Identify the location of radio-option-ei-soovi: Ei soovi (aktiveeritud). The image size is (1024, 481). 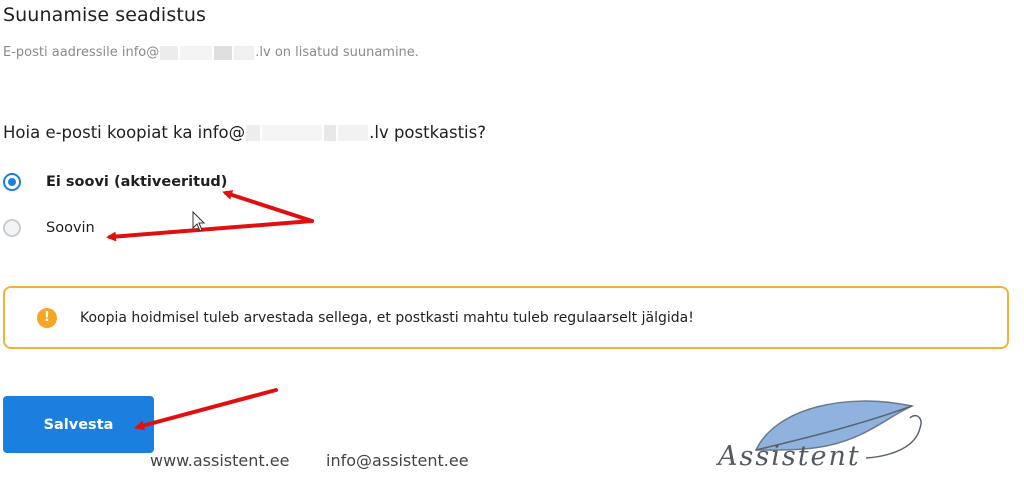
(115, 182).